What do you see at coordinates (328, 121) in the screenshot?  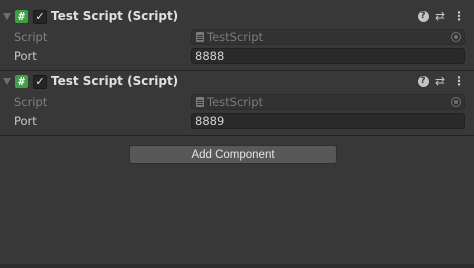 I see `port-input: 8889` at bounding box center [328, 121].